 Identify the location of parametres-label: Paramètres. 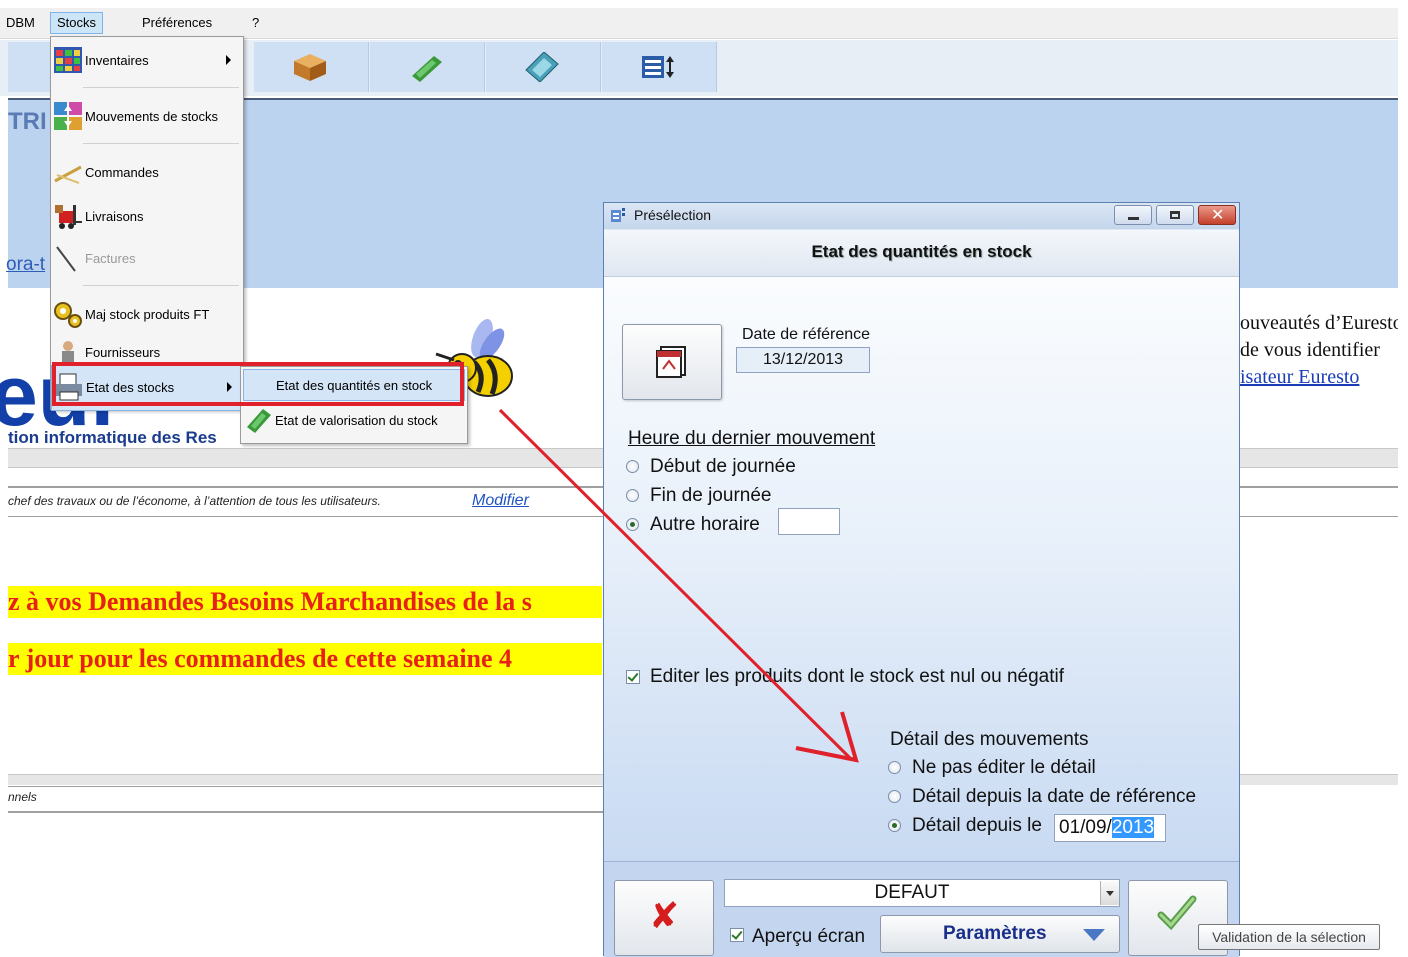
(995, 933).